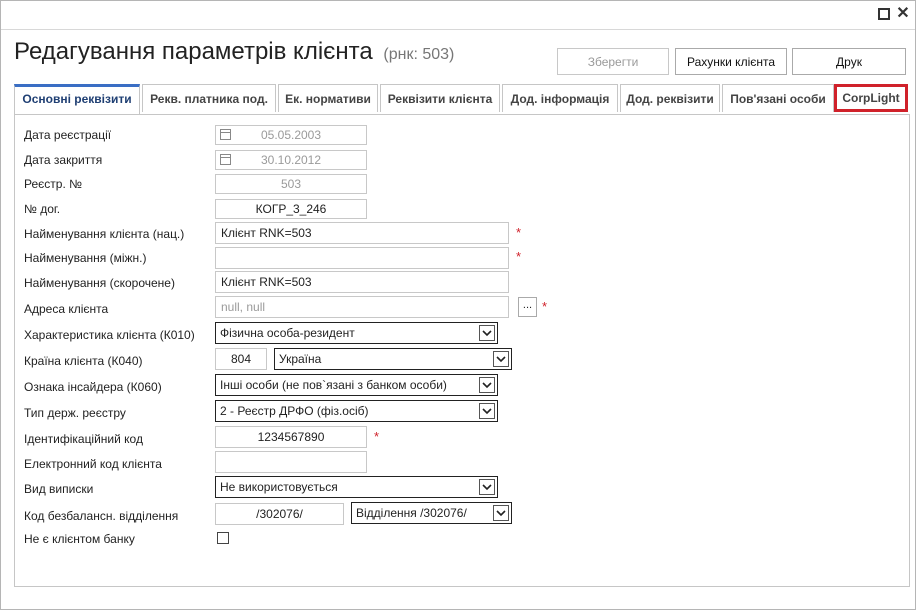  I want to click on client-accounts-button: Рахунки клієнта, so click(731, 61).